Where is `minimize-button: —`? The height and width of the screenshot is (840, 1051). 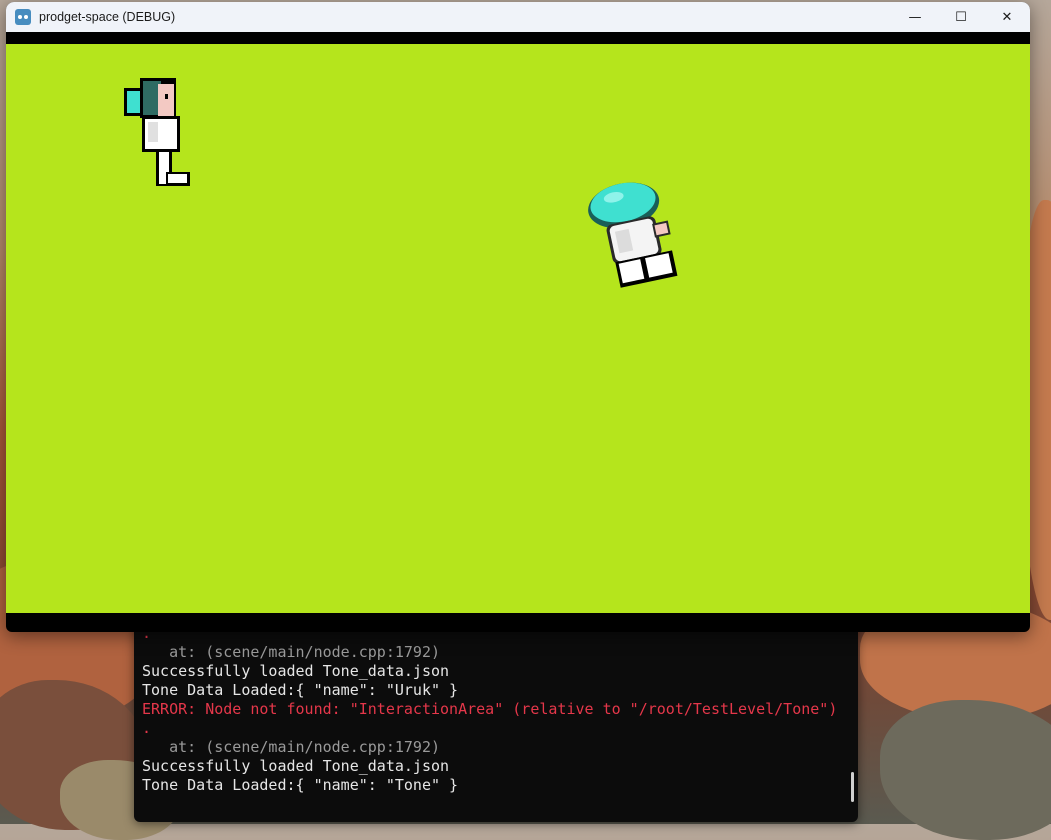
minimize-button: — is located at coordinates (915, 17).